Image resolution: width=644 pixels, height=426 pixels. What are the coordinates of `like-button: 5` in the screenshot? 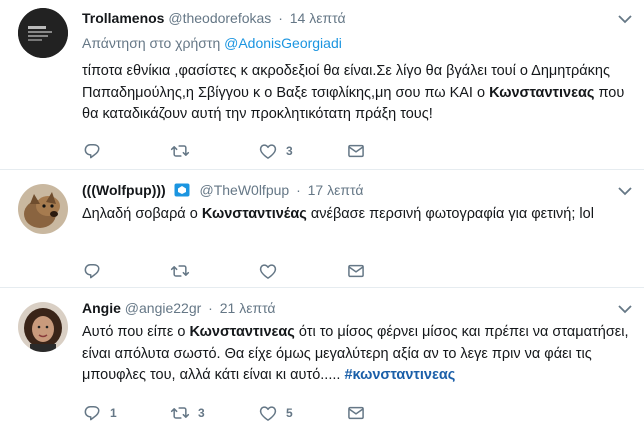 It's located at (275, 413).